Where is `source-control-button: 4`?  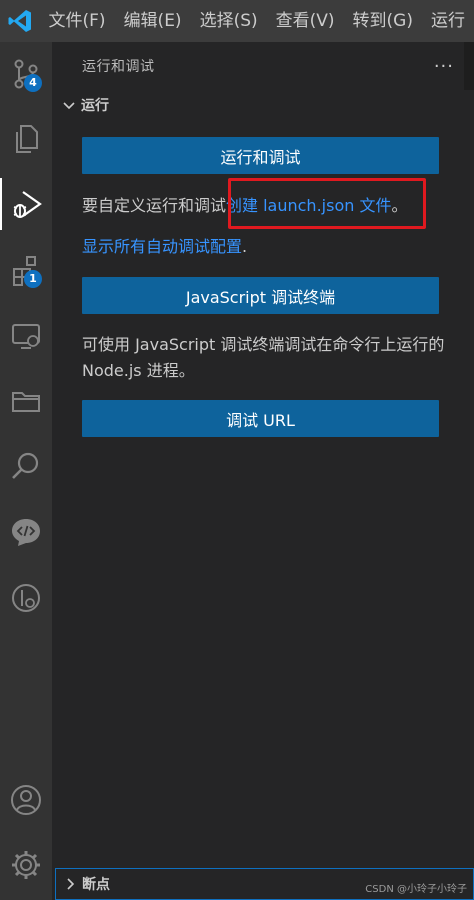
source-control-button: 4 is located at coordinates (26, 74).